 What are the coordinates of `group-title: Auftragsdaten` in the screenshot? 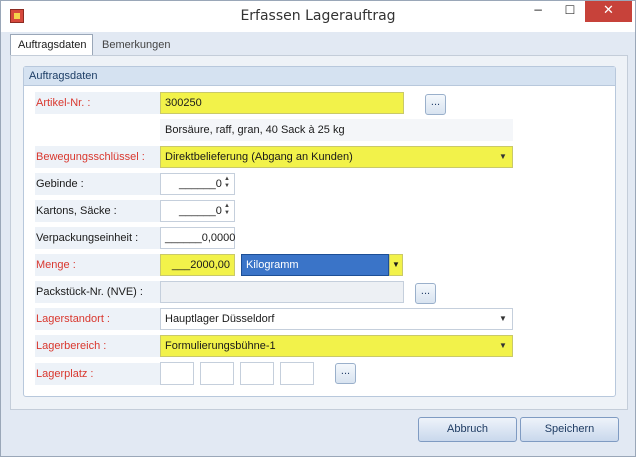 It's located at (319, 76).